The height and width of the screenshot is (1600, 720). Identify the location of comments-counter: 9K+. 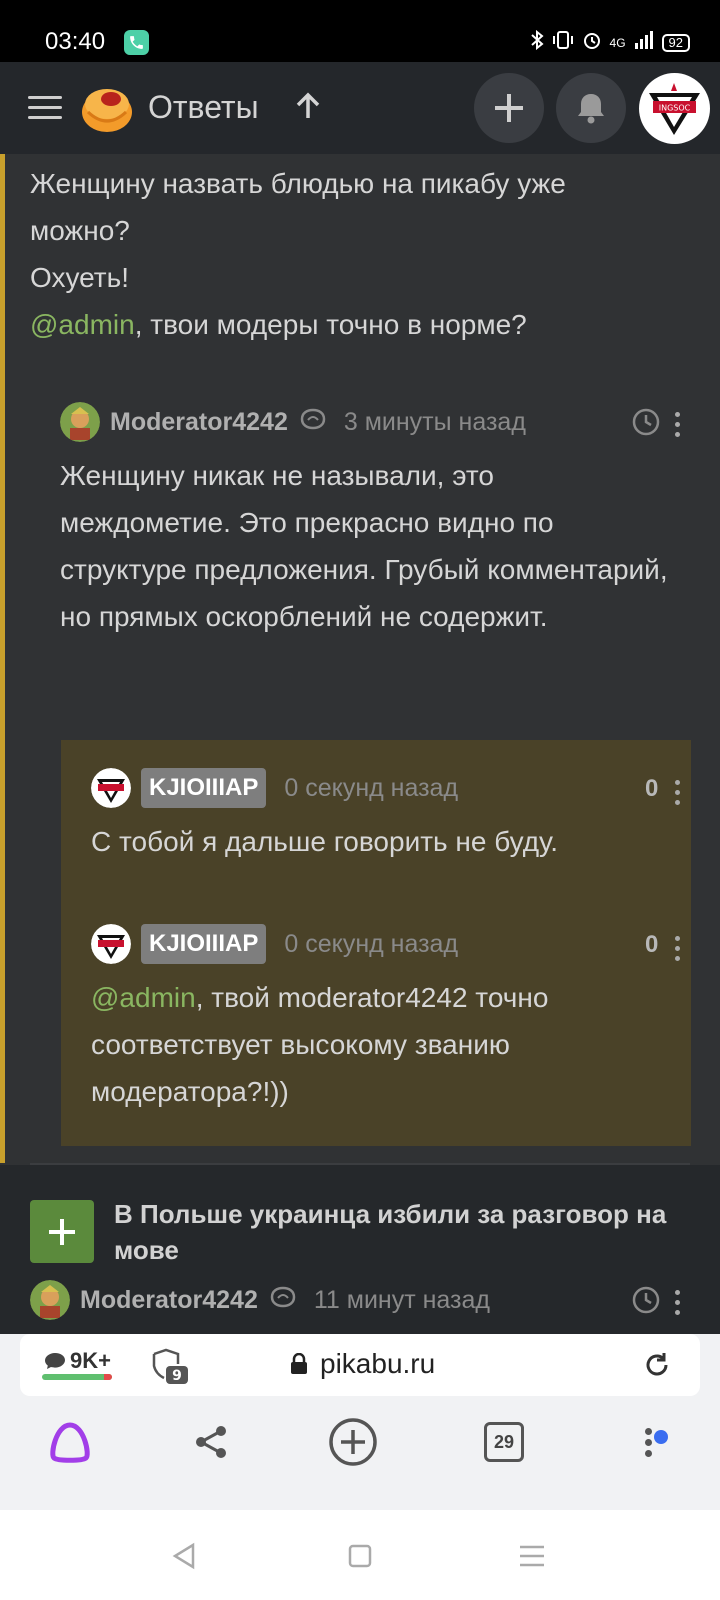
(77, 1361).